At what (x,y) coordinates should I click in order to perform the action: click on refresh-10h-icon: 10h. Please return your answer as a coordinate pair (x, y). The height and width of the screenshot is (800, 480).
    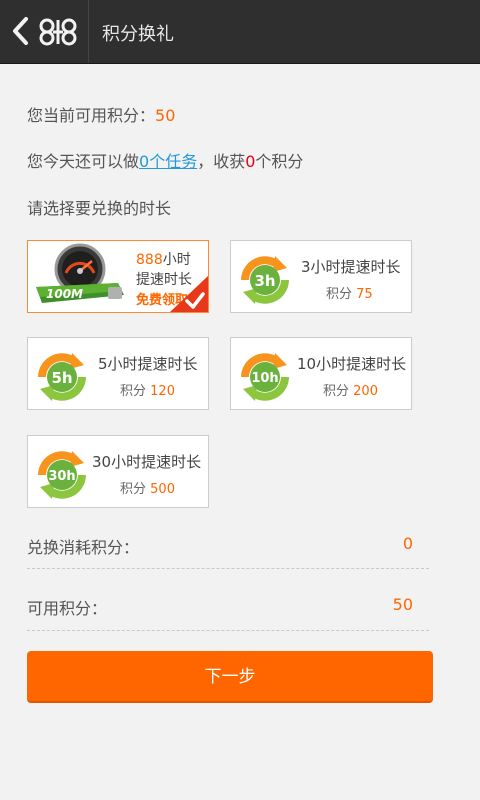
    Looking at the image, I should click on (265, 377).